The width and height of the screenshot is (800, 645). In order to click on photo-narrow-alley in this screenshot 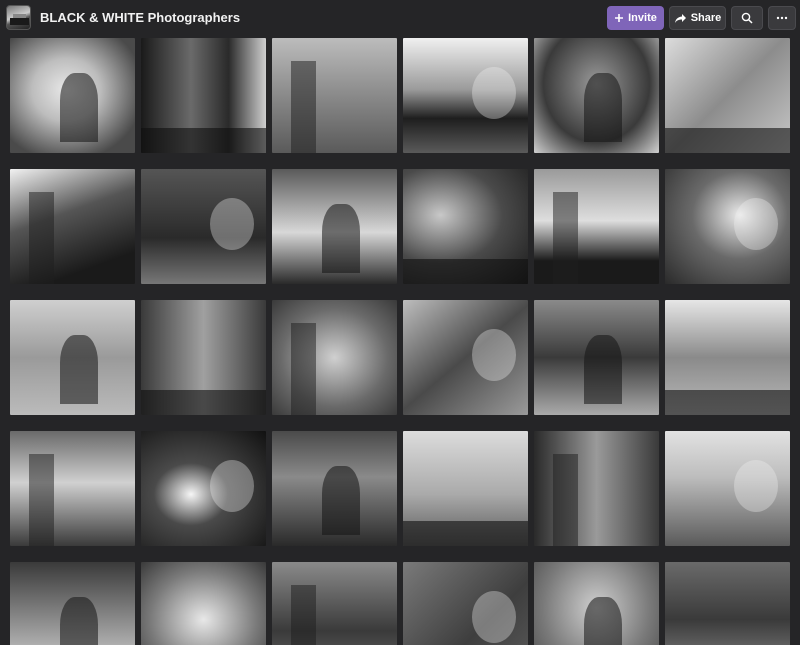, I will do `click(596, 488)`.